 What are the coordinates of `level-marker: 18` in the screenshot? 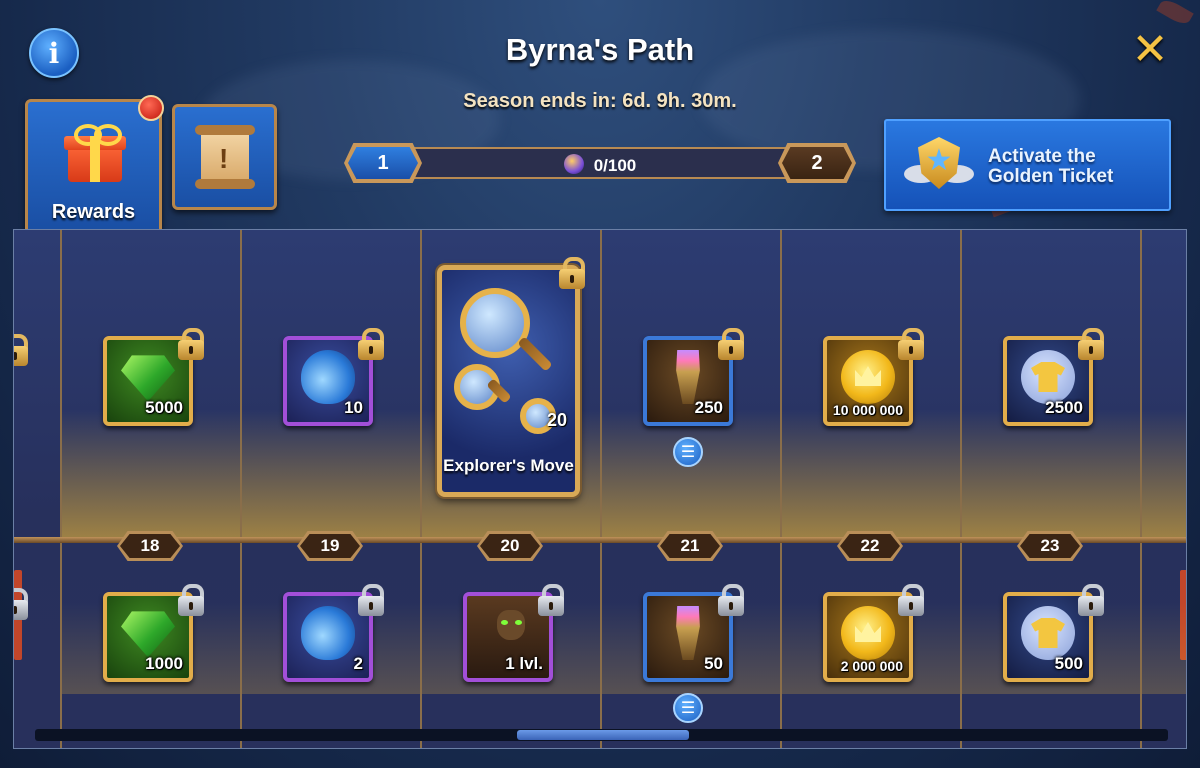 It's located at (150, 546).